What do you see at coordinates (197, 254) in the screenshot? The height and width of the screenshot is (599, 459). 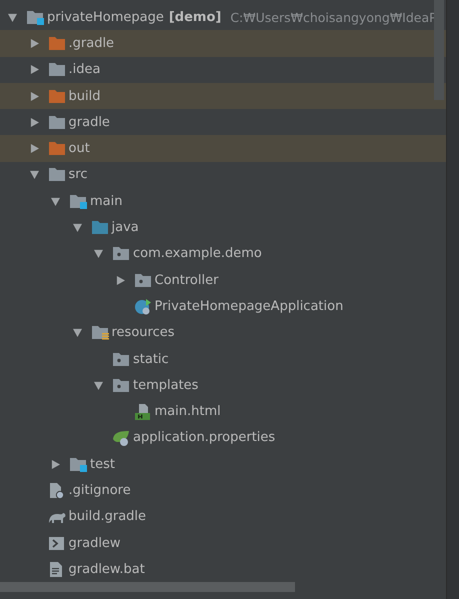 I see `tree-item-label: com.example.demo` at bounding box center [197, 254].